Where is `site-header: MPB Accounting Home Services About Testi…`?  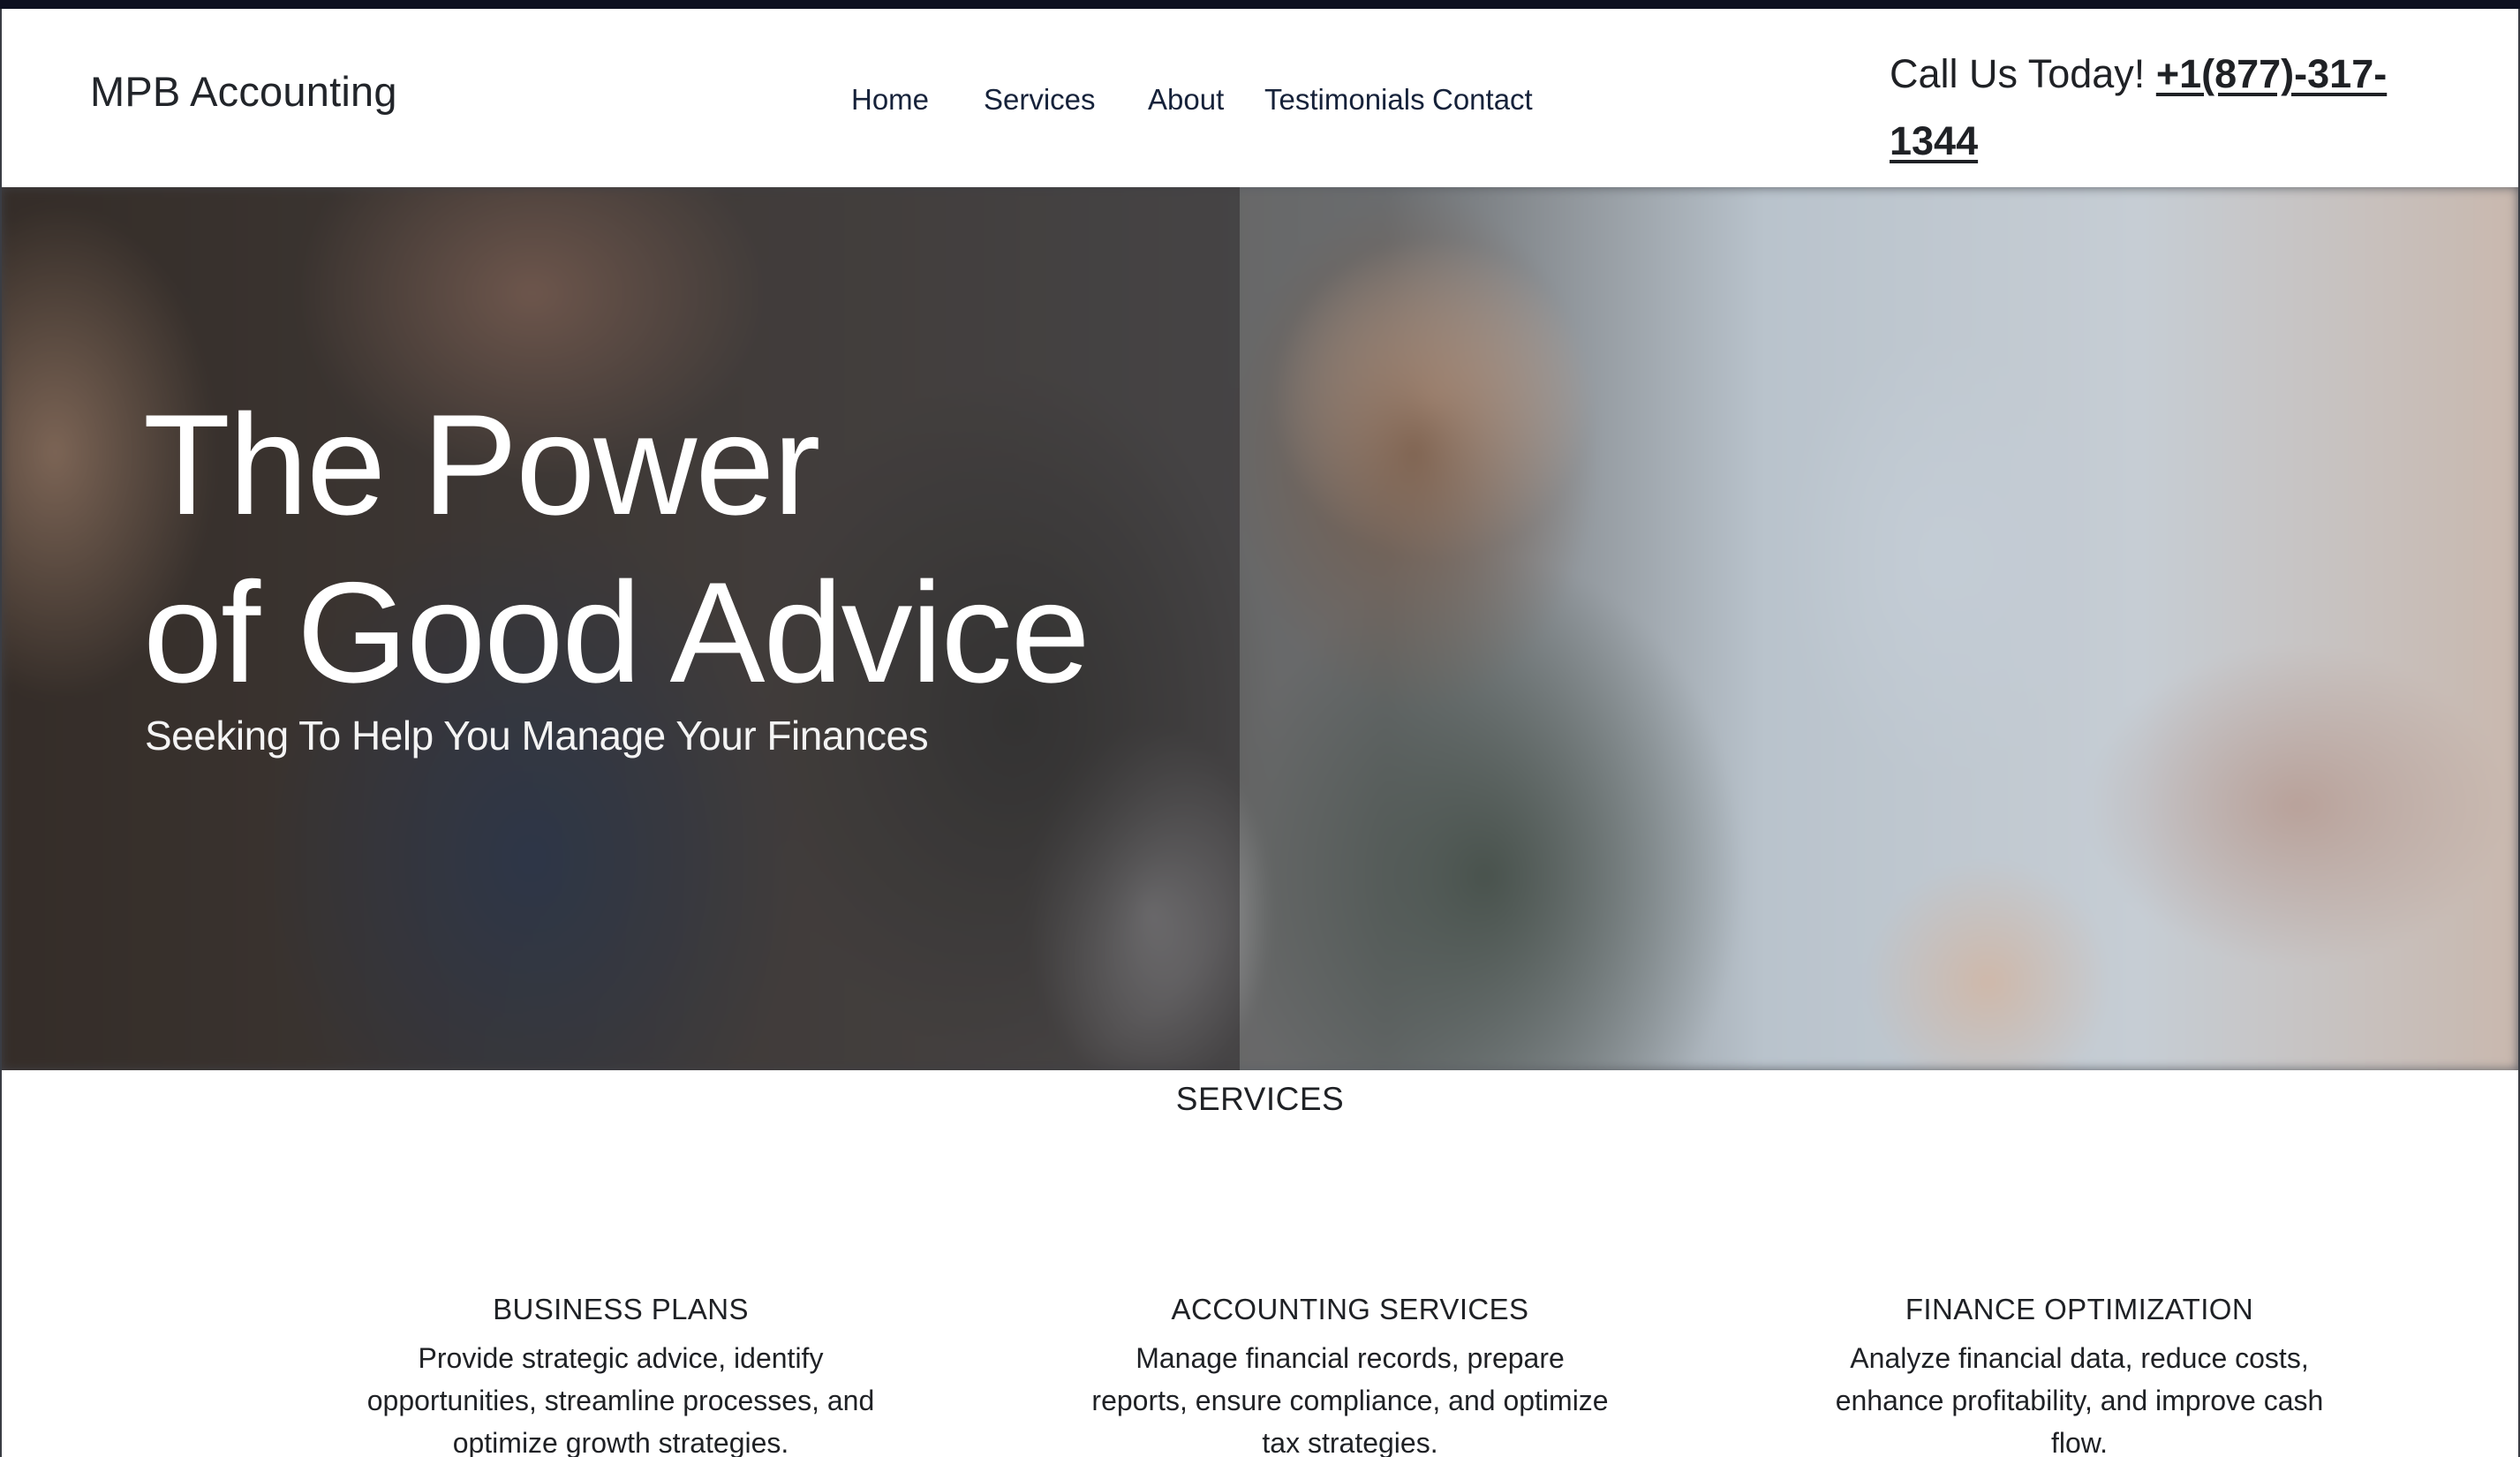
site-header: MPB Accounting Home Services About Testi… is located at coordinates (1260, 98).